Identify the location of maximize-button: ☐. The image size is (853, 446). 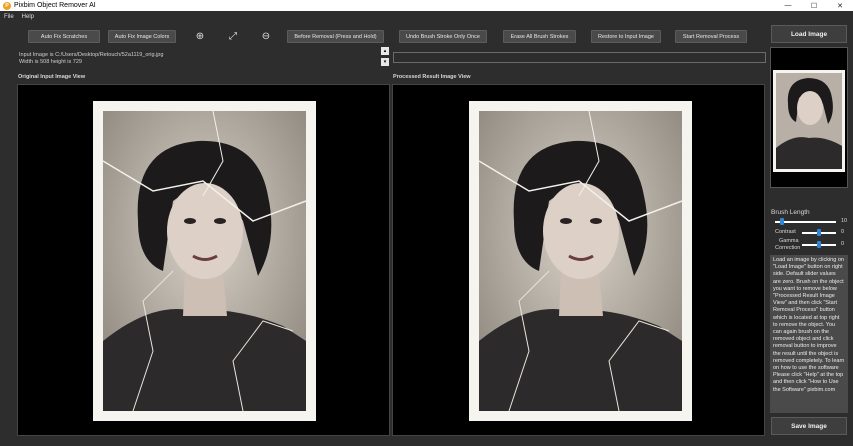
(814, 5).